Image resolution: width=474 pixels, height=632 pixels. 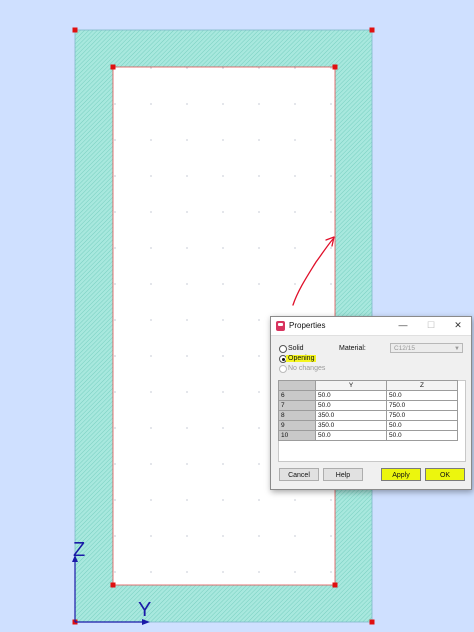 What do you see at coordinates (297, 385) in the screenshot?
I see `table-corner-cell` at bounding box center [297, 385].